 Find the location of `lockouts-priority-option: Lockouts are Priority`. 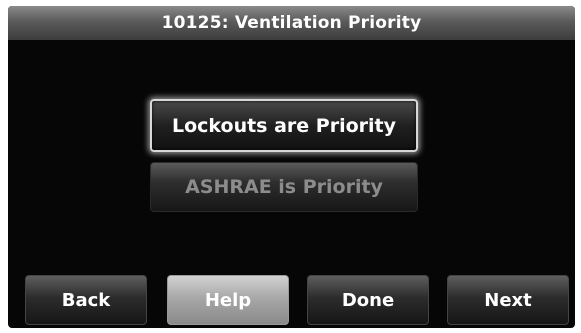

lockouts-priority-option: Lockouts are Priority is located at coordinates (284, 125).